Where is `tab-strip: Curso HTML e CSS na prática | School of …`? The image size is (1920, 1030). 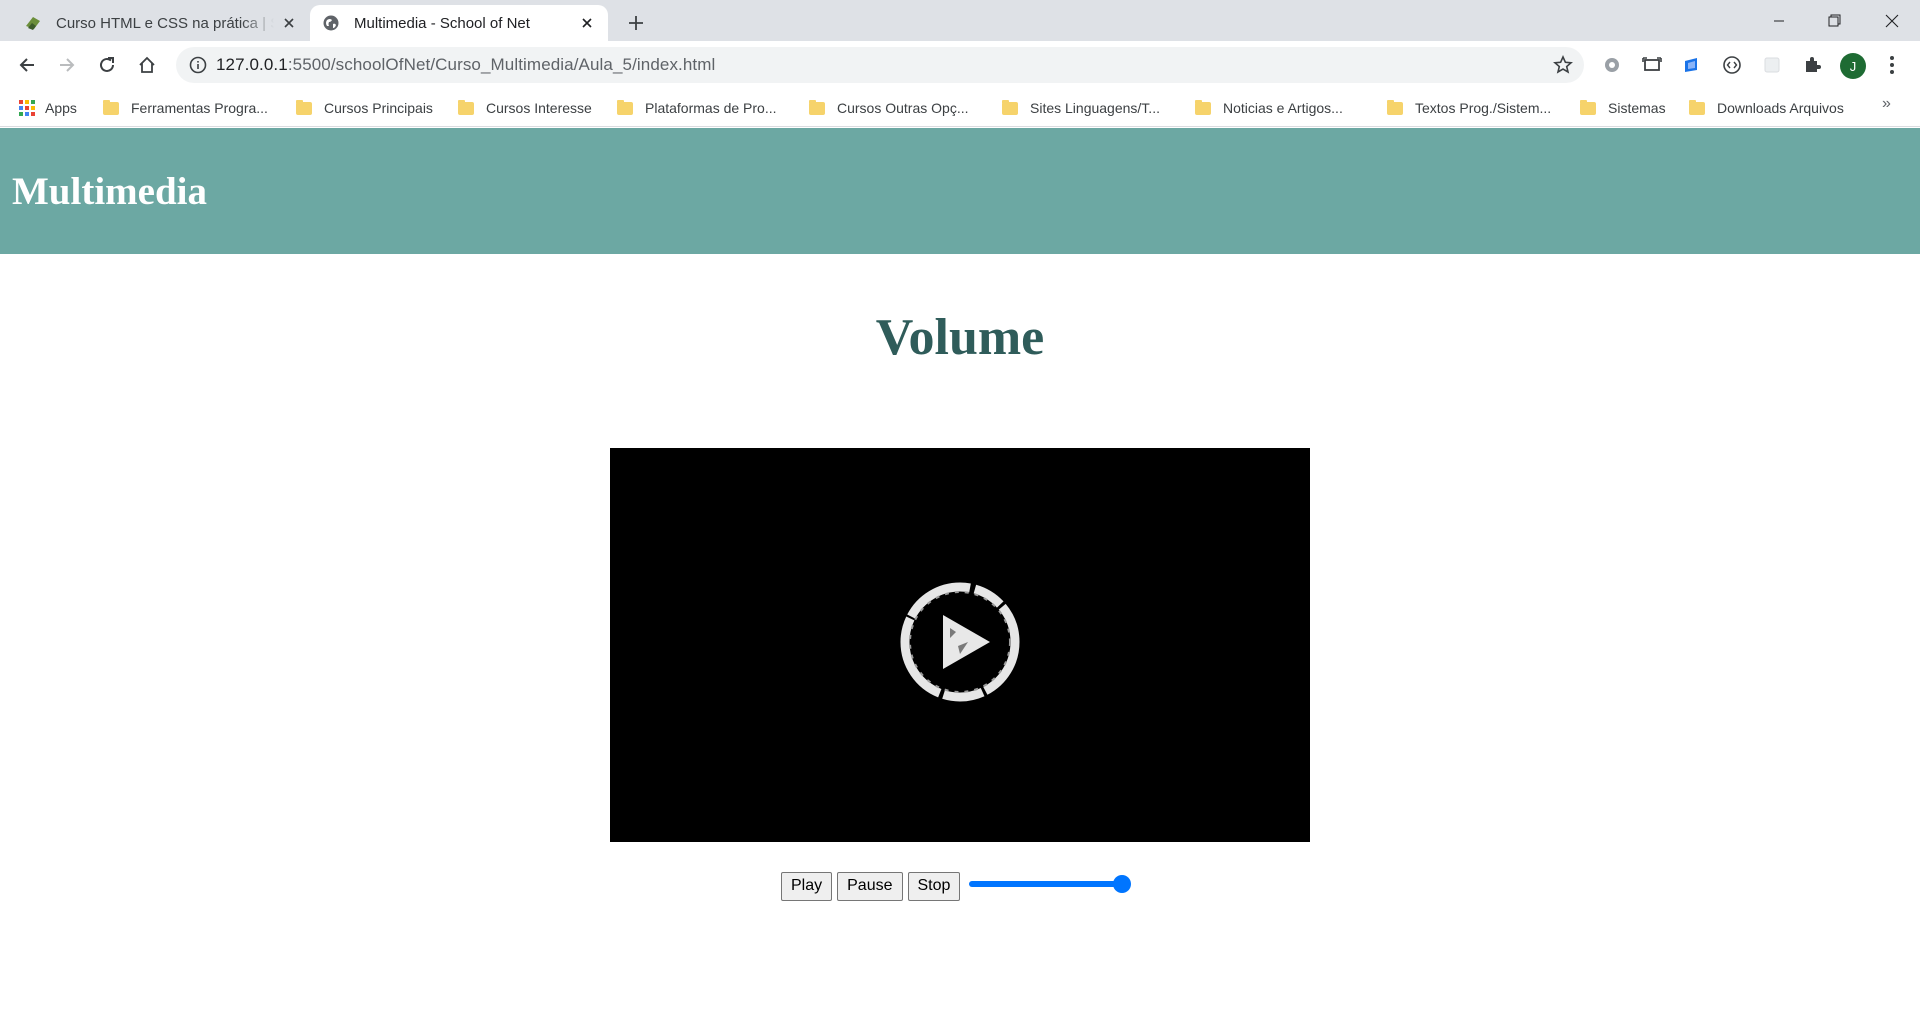 tab-strip: Curso HTML e CSS na prática | School of … is located at coordinates (960, 20).